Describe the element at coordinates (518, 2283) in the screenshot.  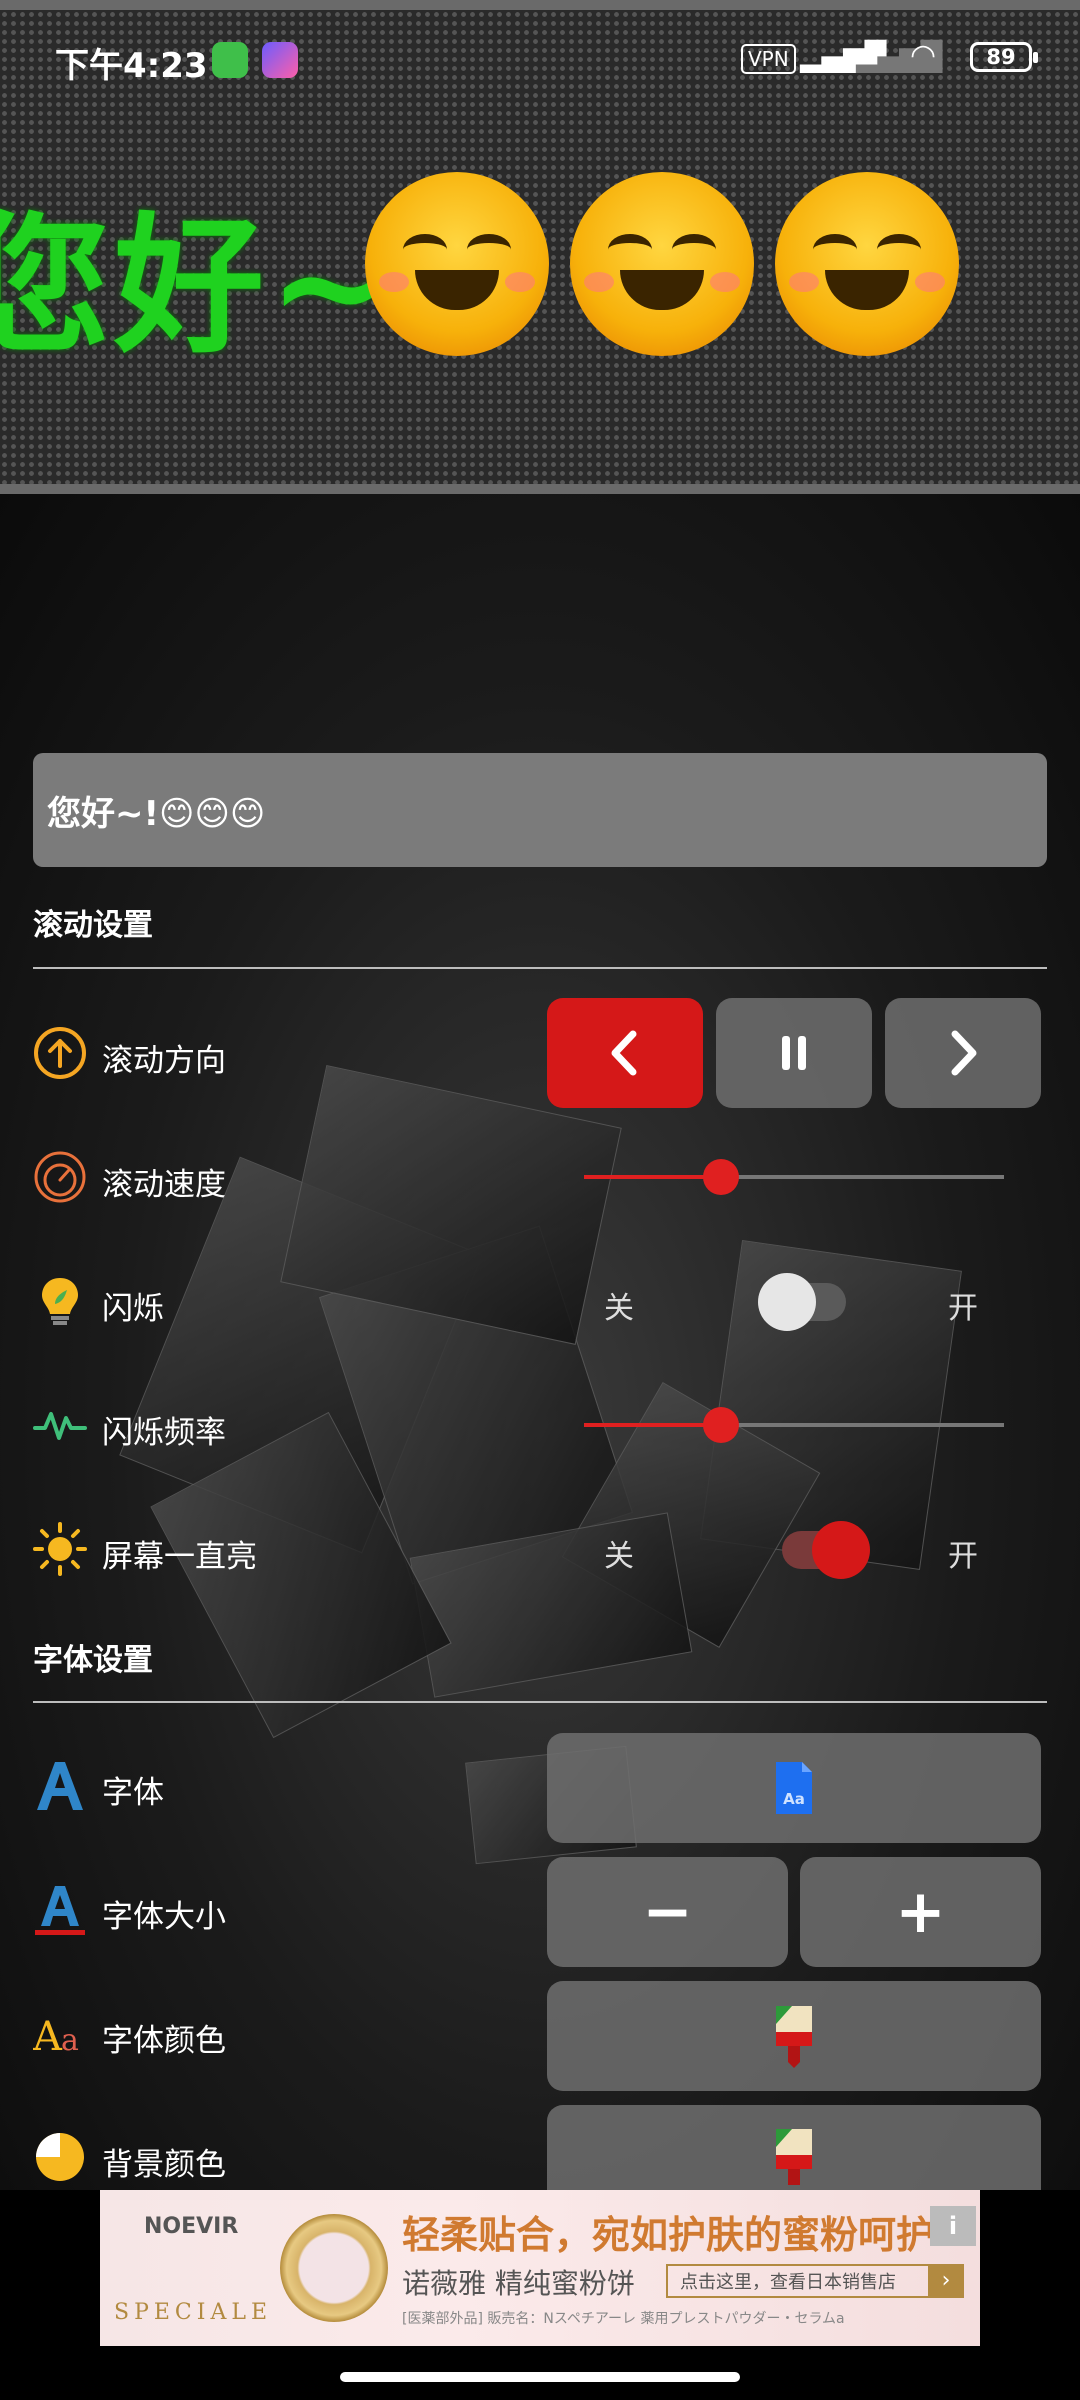
I see `ad-subtitle: 诺薇雅 精纯蜜粉饼` at that location.